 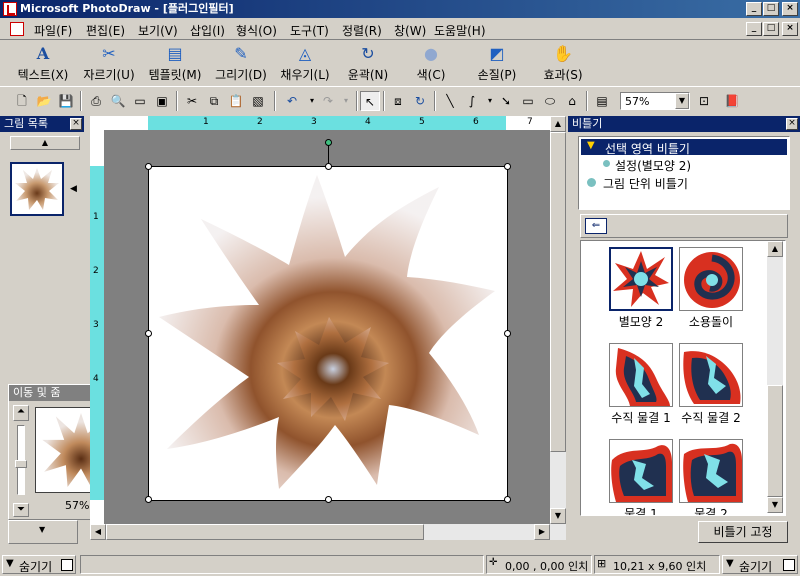 I want to click on fill-button: ◬ 채우기(L), so click(x=305, y=64).